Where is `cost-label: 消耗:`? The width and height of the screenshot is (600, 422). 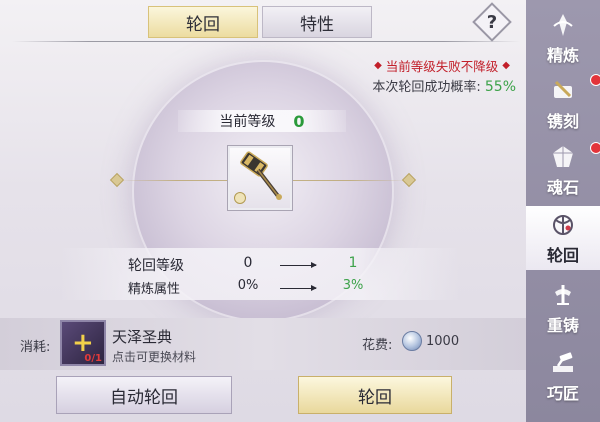
cost-label: 消耗: is located at coordinates (35, 347).